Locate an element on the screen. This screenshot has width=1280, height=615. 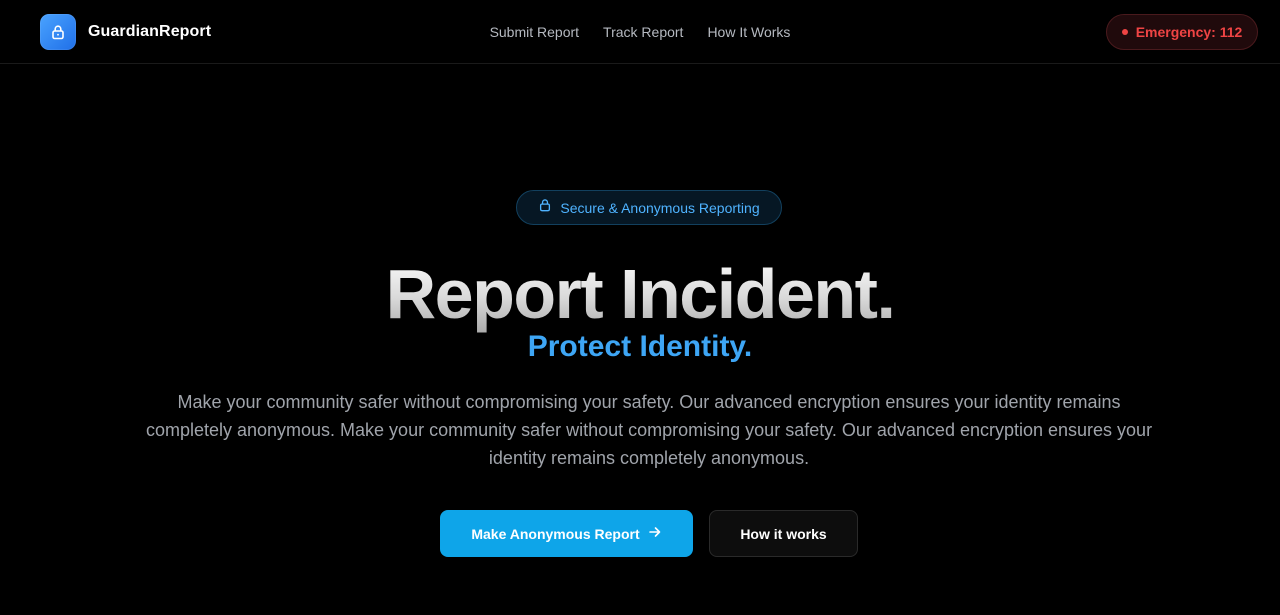
how-it-works-button: How it works is located at coordinates (783, 533).